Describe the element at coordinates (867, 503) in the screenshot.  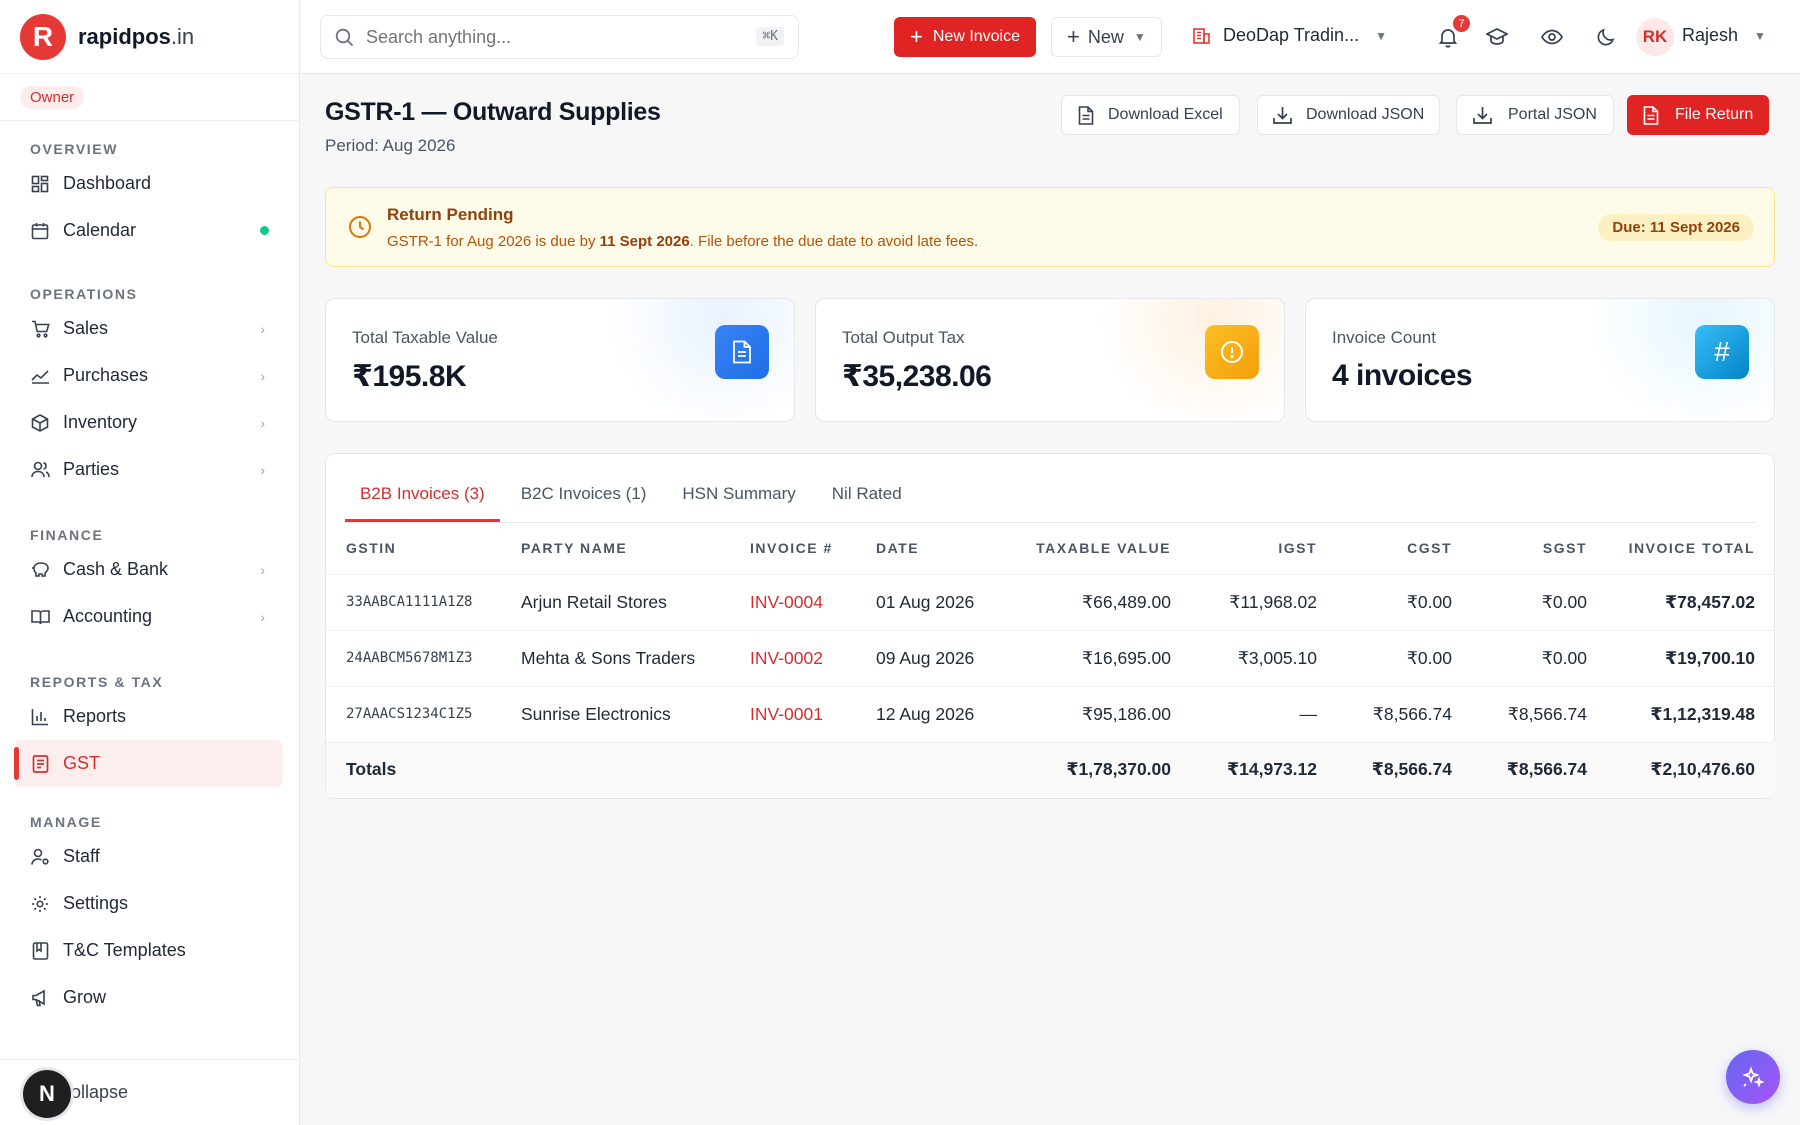
I see `tab-nil: Nil Rated` at that location.